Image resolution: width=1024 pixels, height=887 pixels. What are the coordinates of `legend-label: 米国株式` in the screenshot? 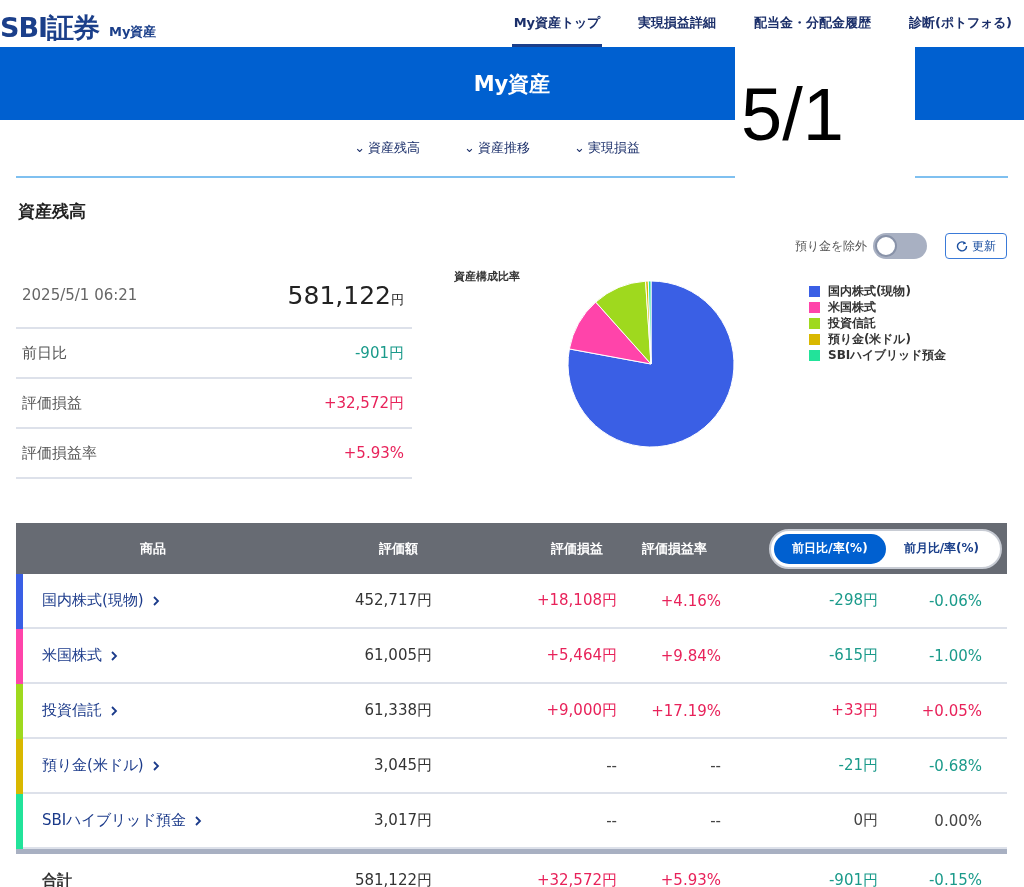 It's located at (852, 307).